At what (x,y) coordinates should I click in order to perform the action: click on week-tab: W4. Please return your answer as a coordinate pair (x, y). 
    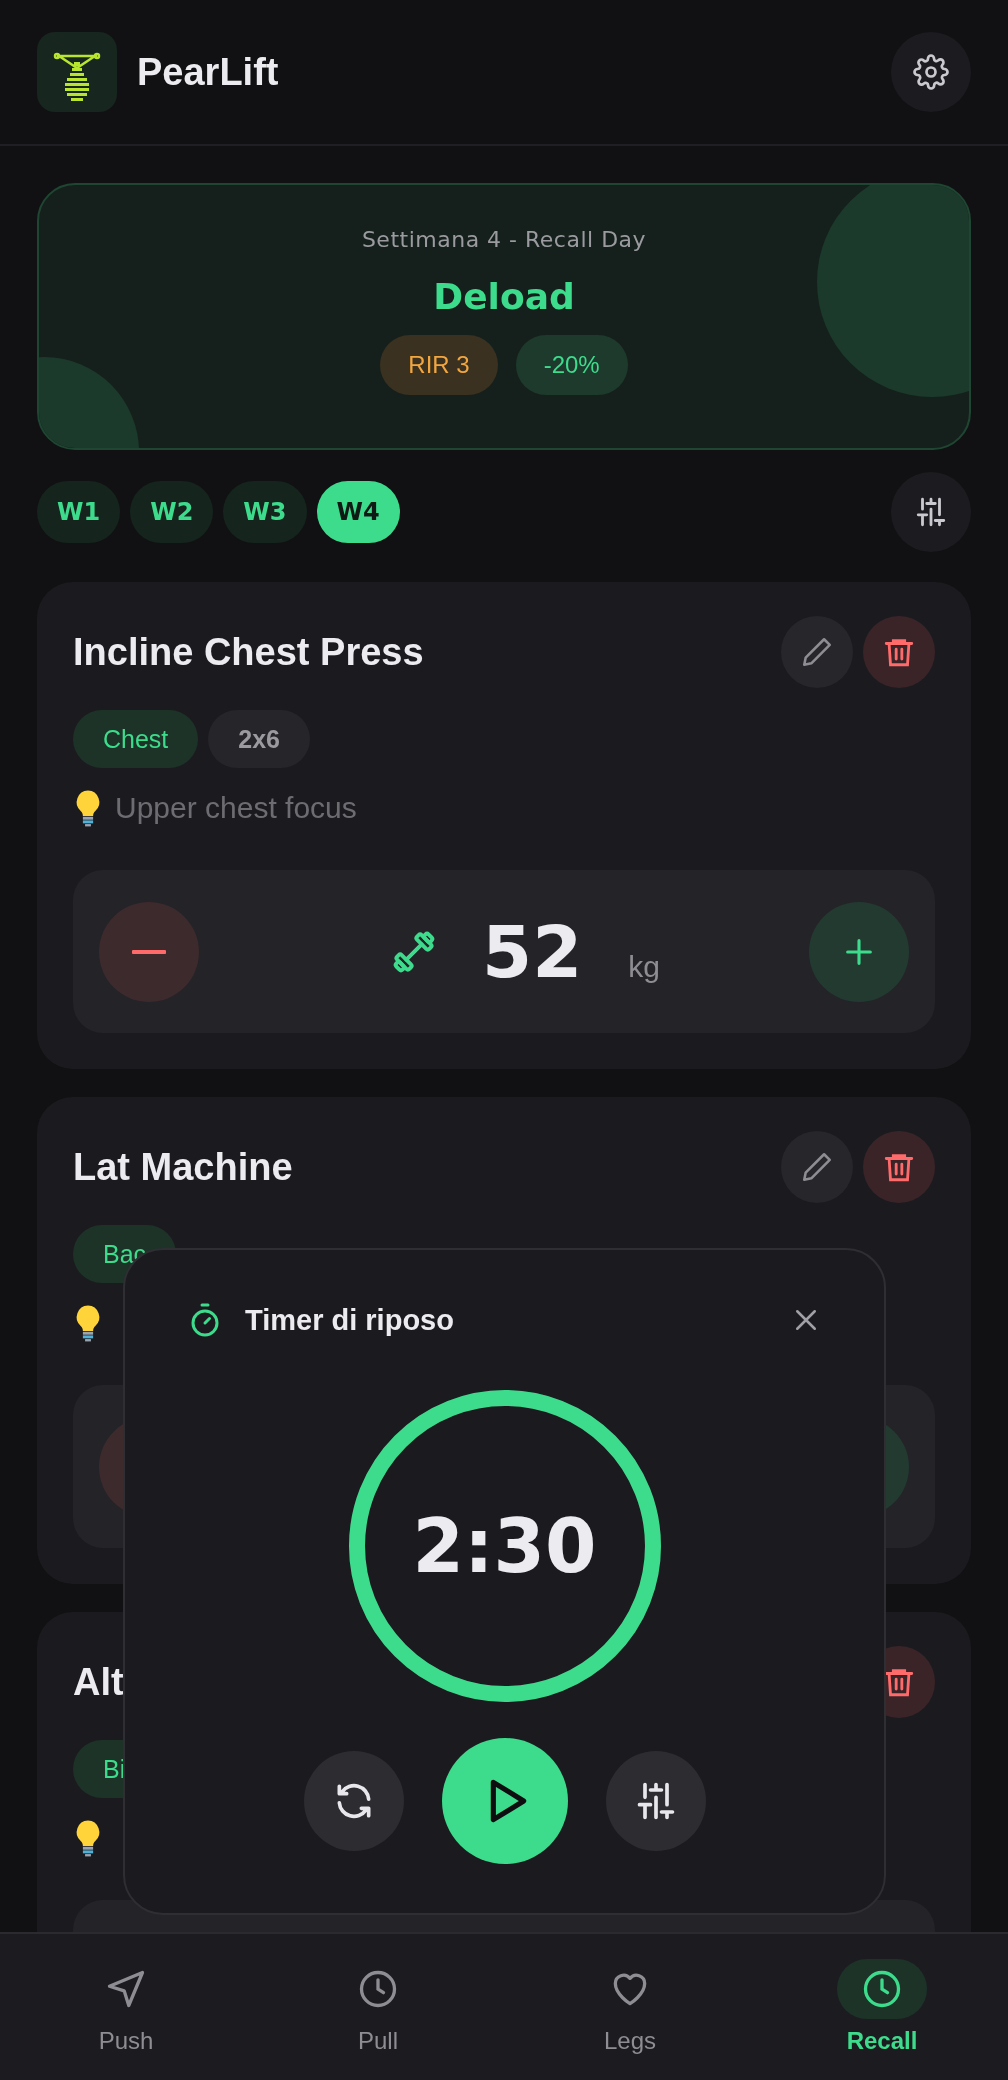
    Looking at the image, I should click on (358, 512).